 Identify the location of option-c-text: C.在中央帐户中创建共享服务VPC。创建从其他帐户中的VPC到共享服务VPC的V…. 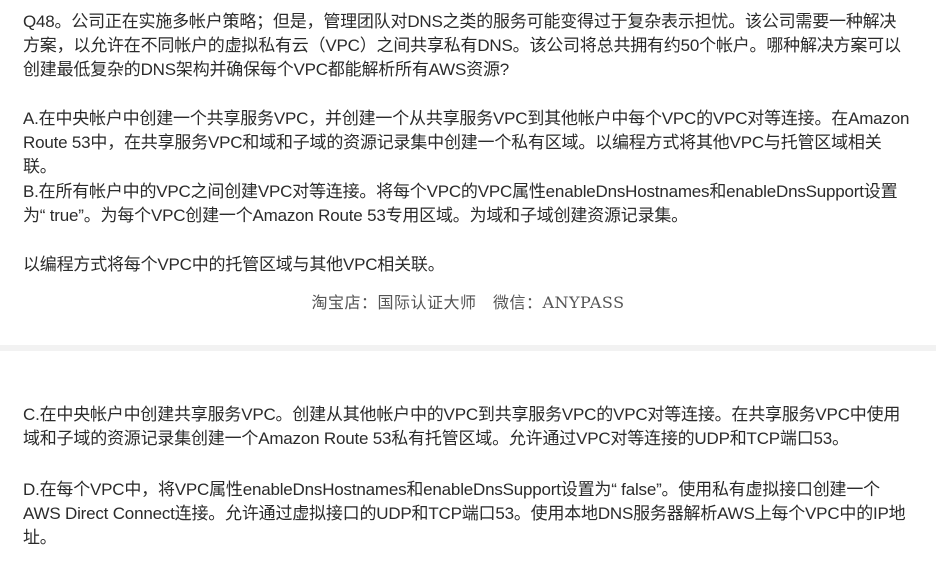
(462, 426).